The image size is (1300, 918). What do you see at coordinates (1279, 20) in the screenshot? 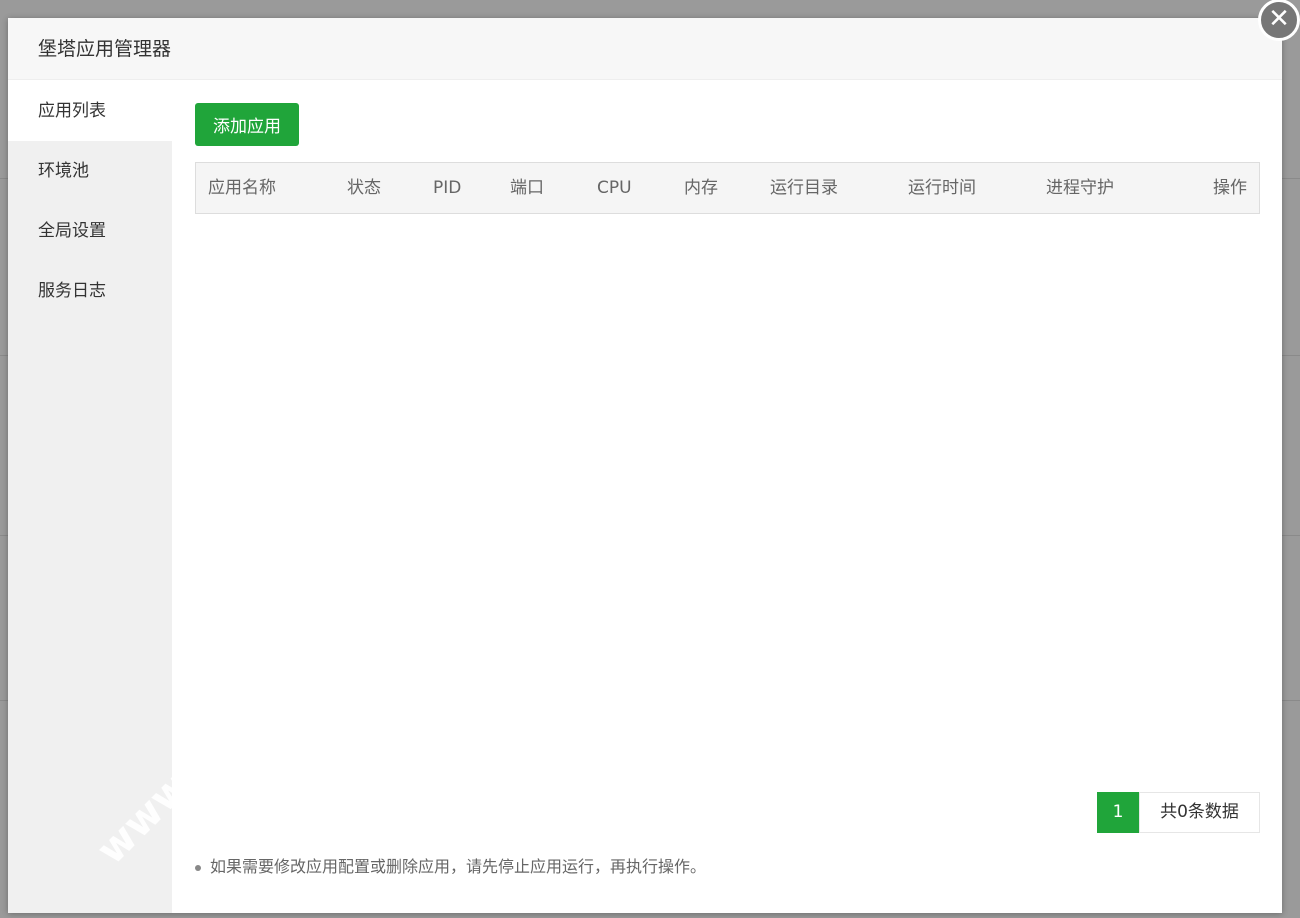
I see `close-icon: ✕` at bounding box center [1279, 20].